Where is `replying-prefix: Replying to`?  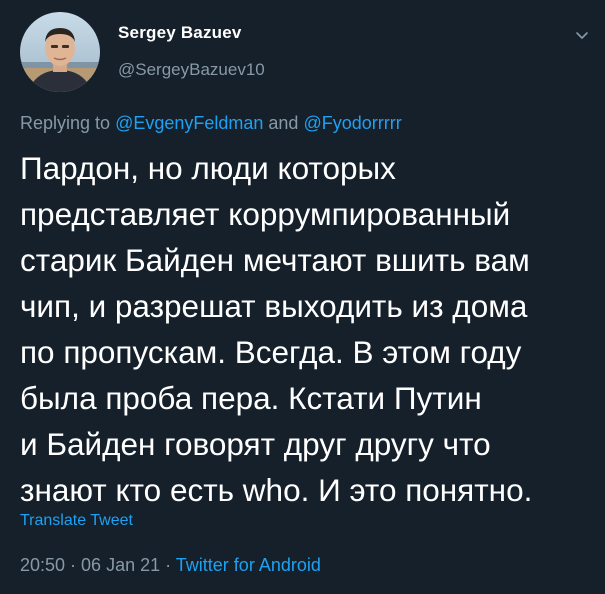
replying-prefix: Replying to is located at coordinates (68, 123).